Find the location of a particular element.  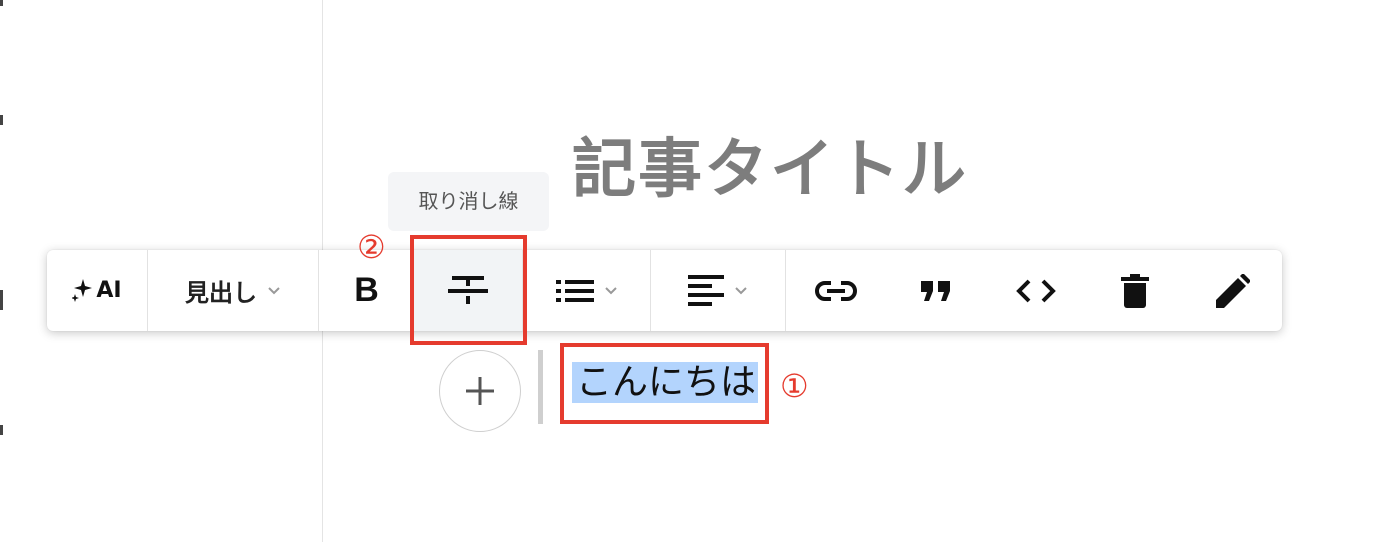

trash-icon is located at coordinates (1134, 290).